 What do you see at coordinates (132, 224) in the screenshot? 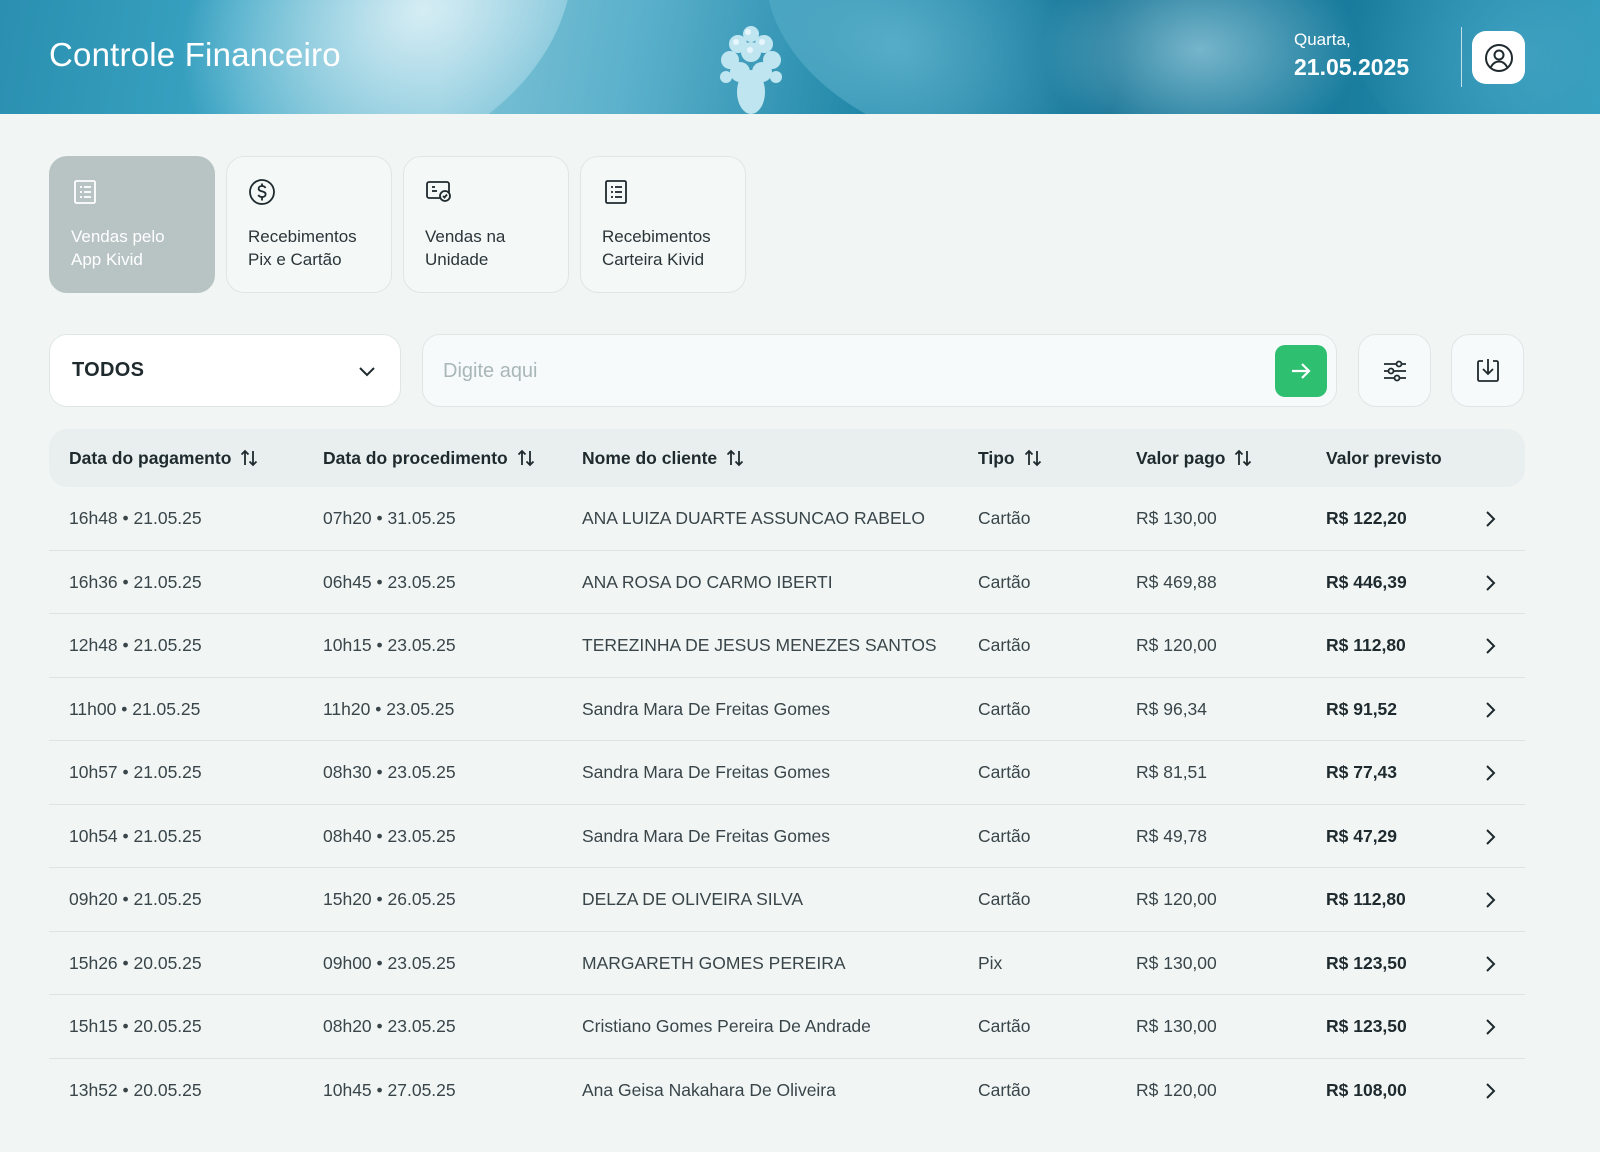
I see `card-vendas-app: Vendas pelo App Kivid` at bounding box center [132, 224].